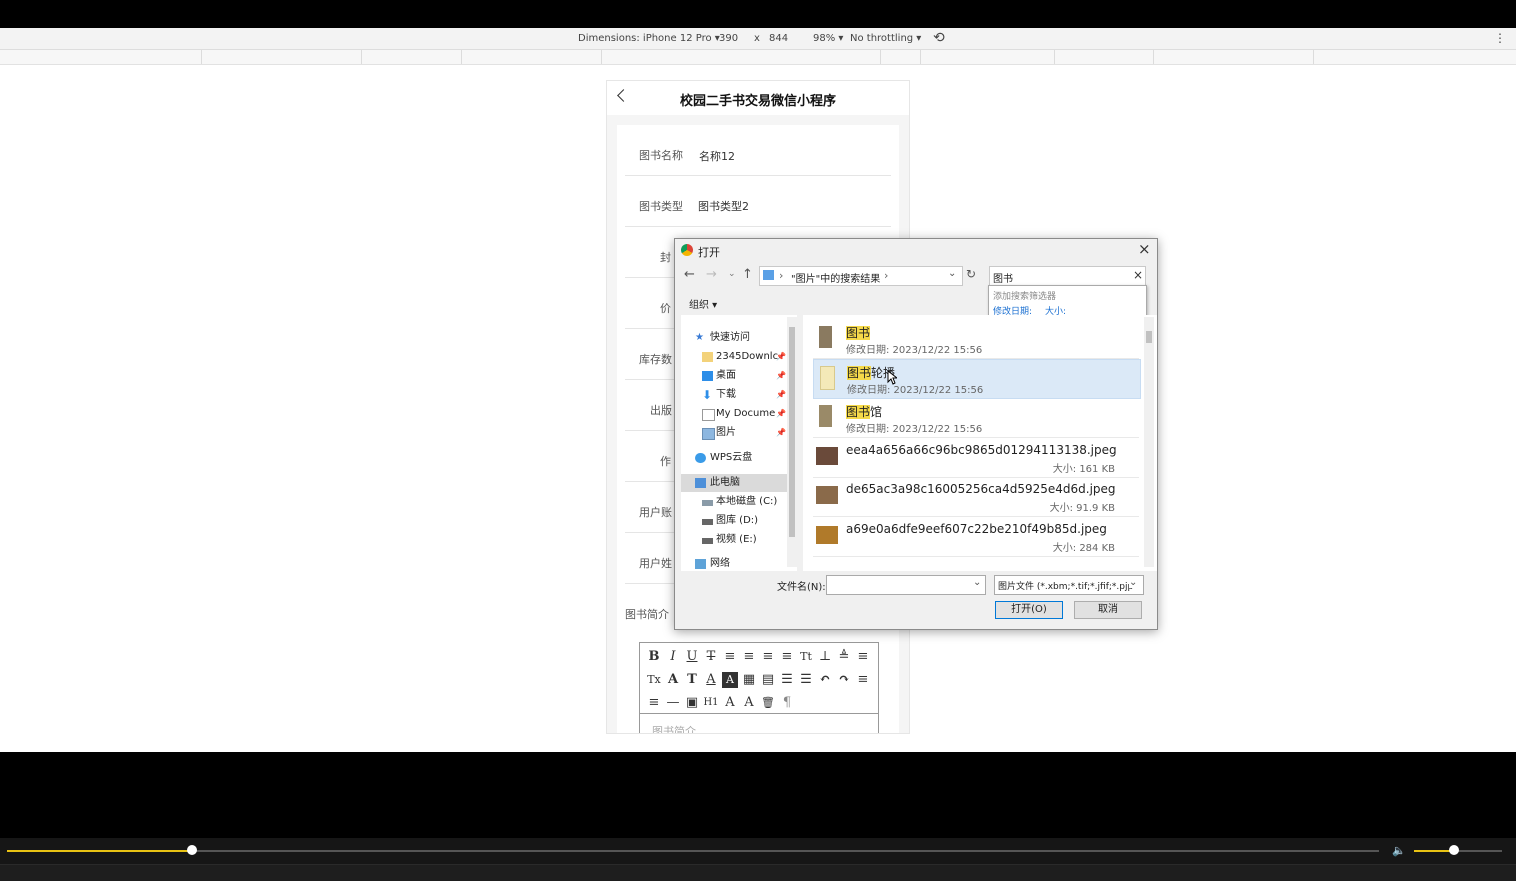 This screenshot has height=881, width=1516. Describe the element at coordinates (863, 657) in the screenshot. I see `spacing-after-icon: ≡` at that location.